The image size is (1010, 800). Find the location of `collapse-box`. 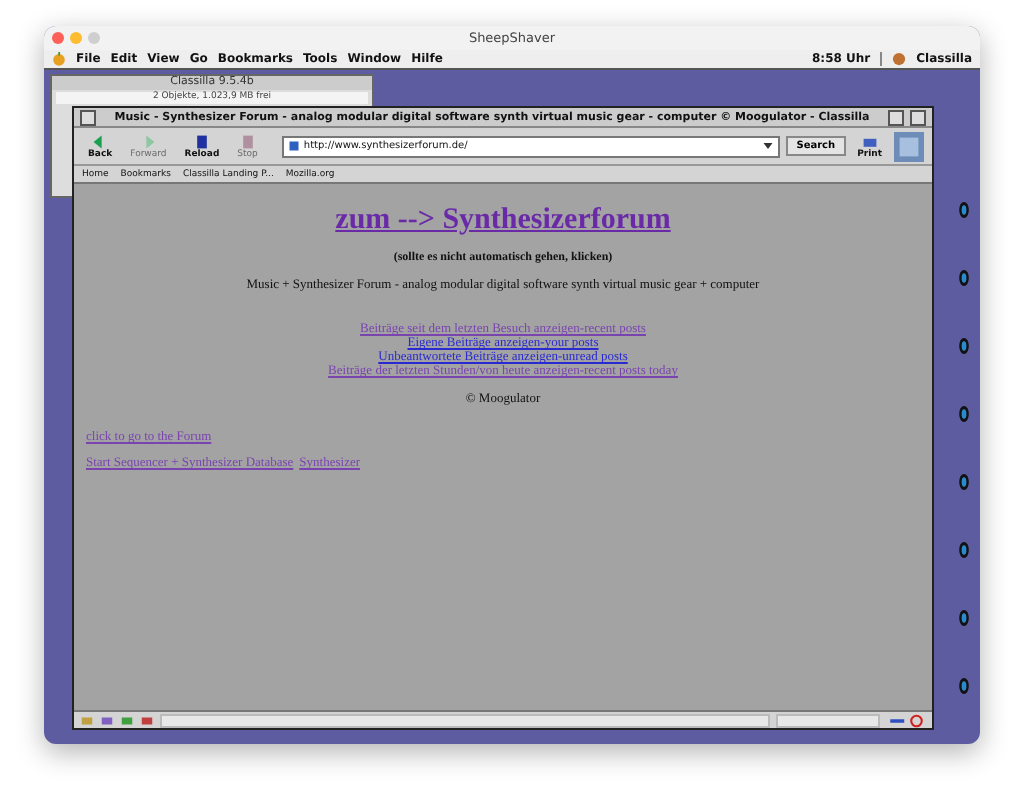

collapse-box is located at coordinates (918, 117).